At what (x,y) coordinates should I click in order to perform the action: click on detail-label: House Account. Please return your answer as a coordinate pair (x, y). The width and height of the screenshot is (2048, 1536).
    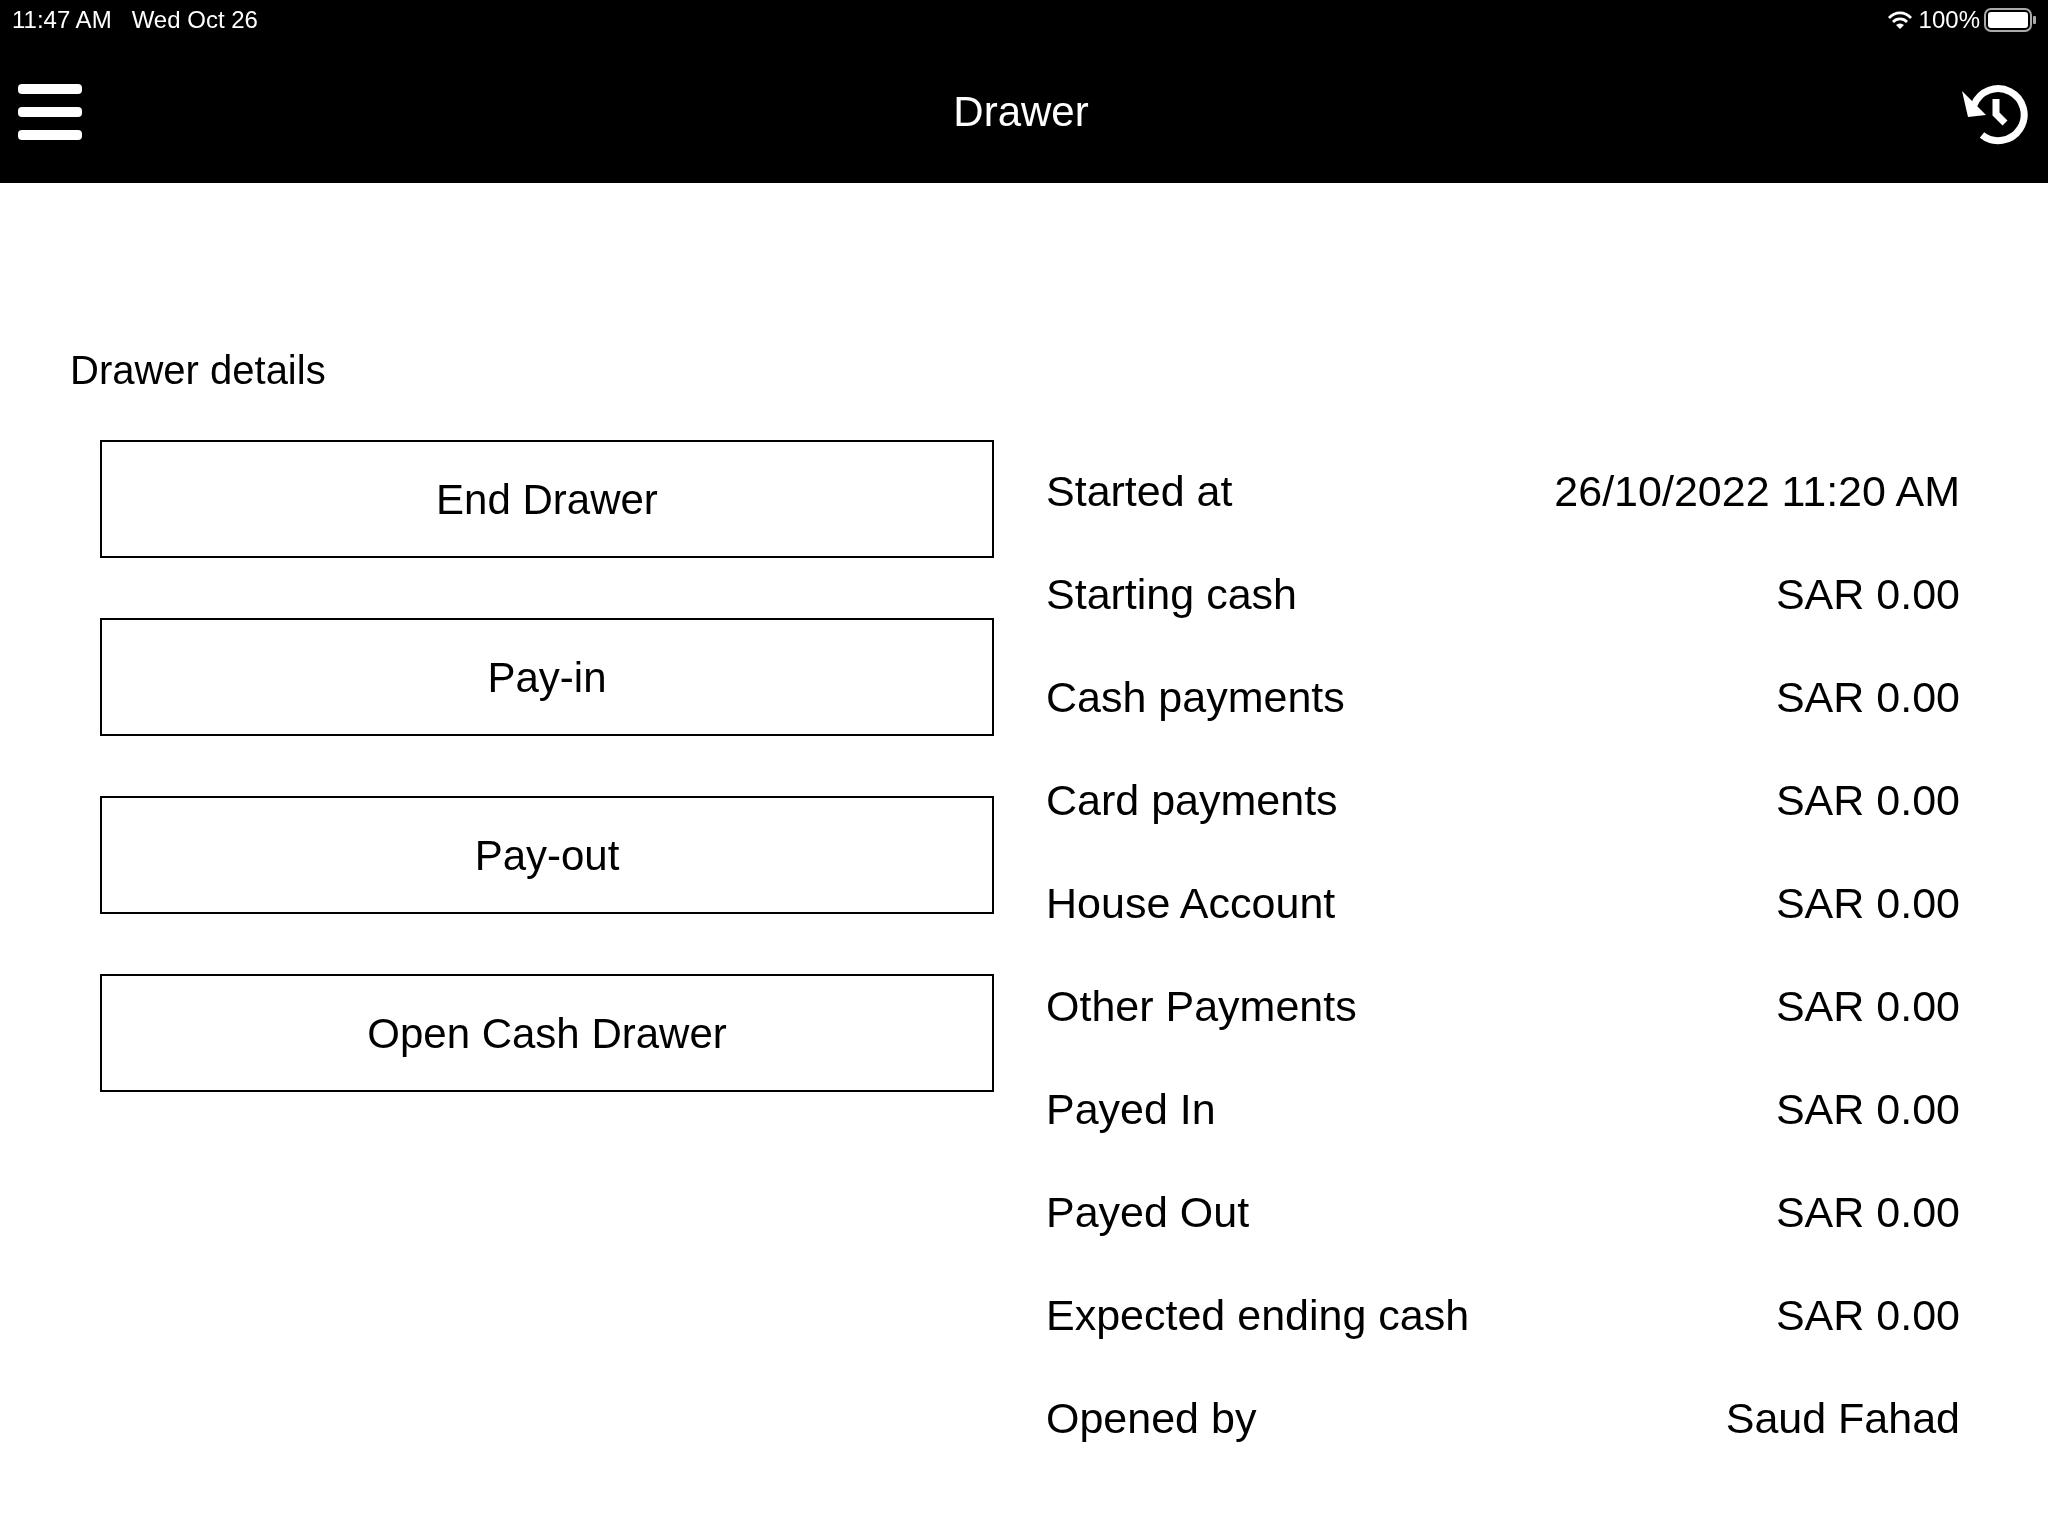
    Looking at the image, I should click on (1191, 904).